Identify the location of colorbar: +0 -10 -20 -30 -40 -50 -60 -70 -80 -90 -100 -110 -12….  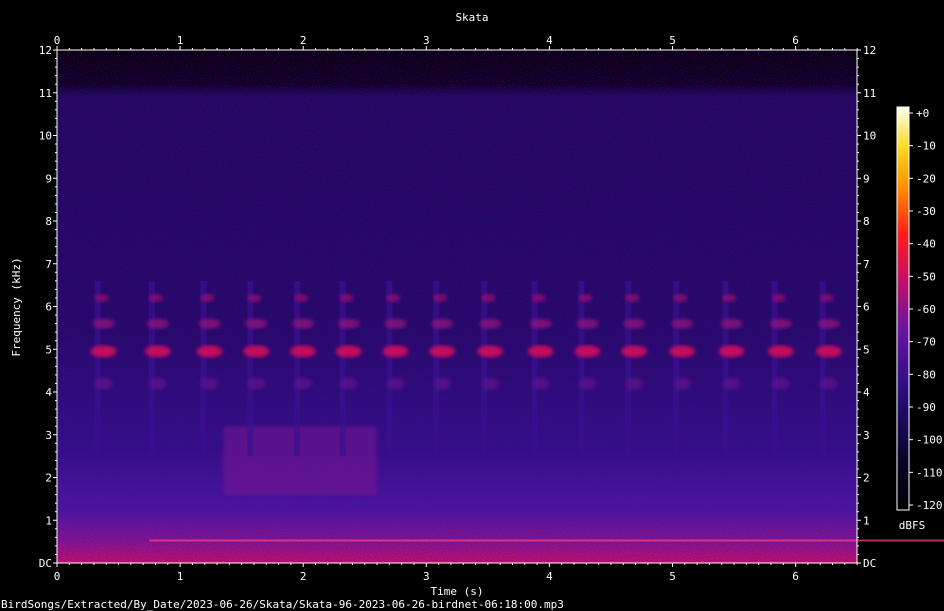
(919, 319).